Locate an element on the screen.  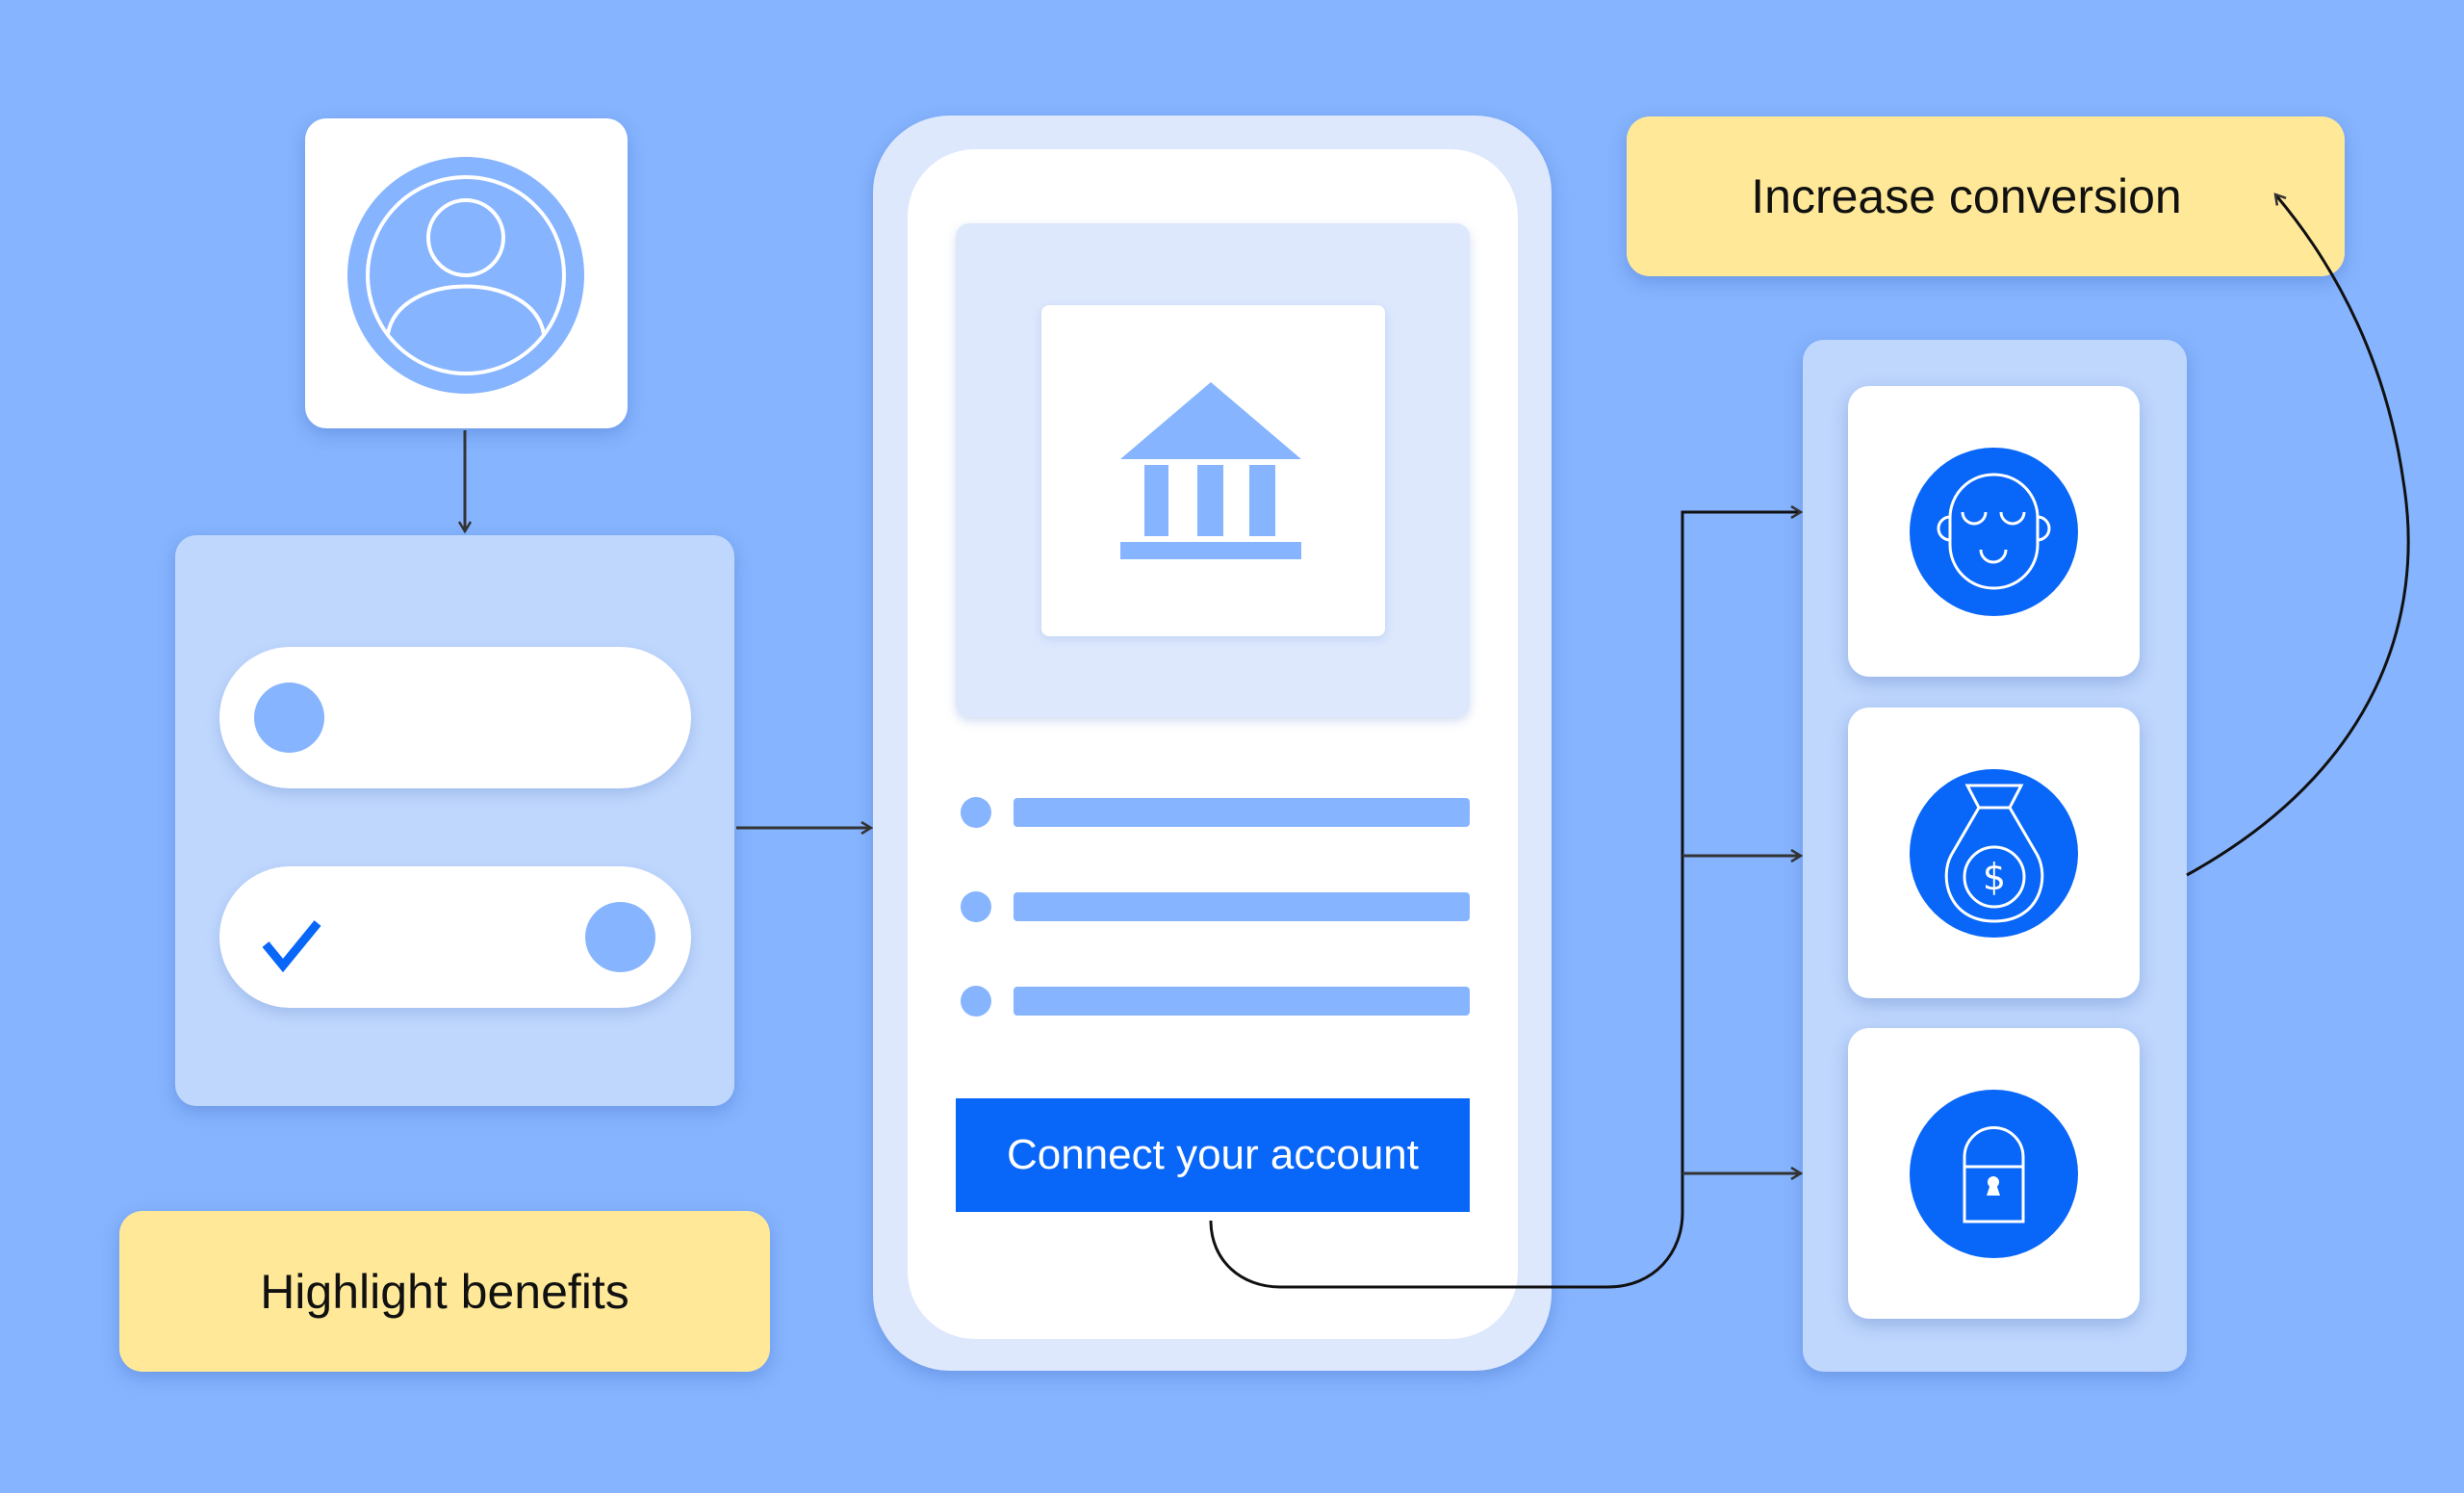
benefit-card-money: $ is located at coordinates (1994, 853).